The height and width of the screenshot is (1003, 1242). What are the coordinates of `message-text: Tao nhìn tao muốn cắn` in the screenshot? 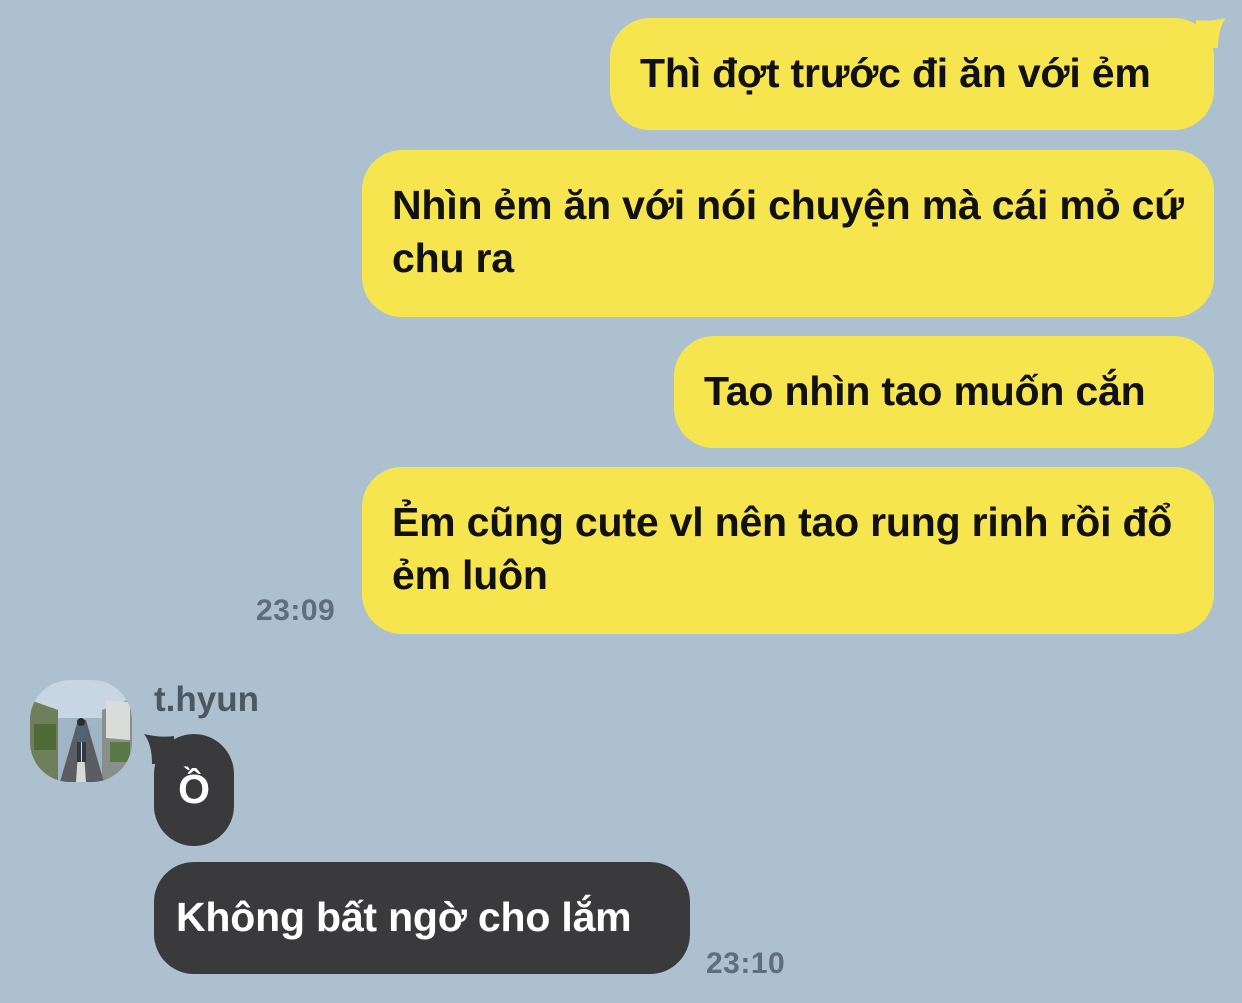 It's located at (925, 391).